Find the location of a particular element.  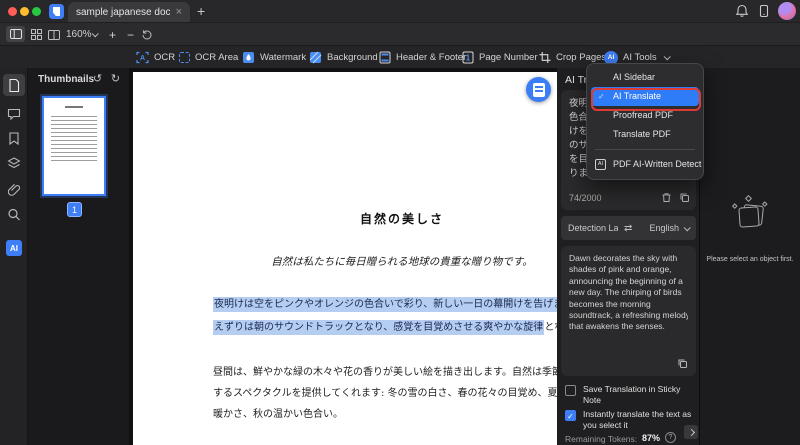

ocr-button: A OCR is located at coordinates (155, 57).